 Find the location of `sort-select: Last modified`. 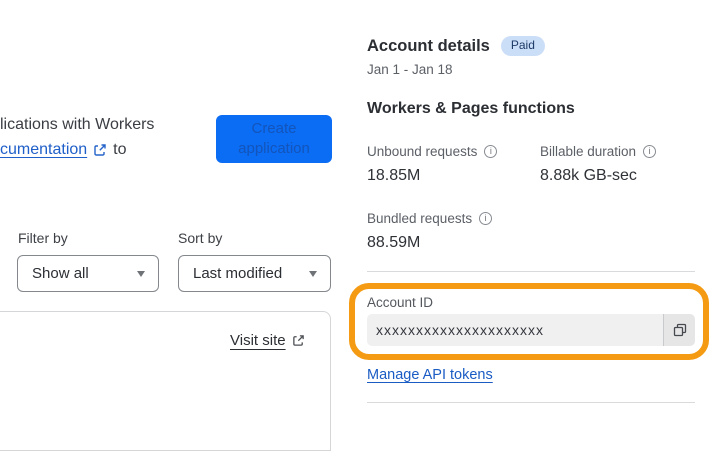

sort-select: Last modified is located at coordinates (254, 273).